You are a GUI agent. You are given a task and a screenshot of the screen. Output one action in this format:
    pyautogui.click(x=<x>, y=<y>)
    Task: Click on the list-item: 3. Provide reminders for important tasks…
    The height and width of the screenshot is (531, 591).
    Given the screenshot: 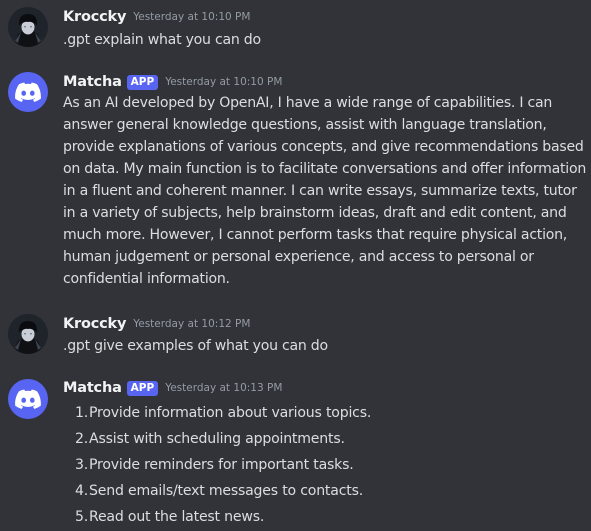 What is the action you would take?
    pyautogui.click(x=325, y=465)
    